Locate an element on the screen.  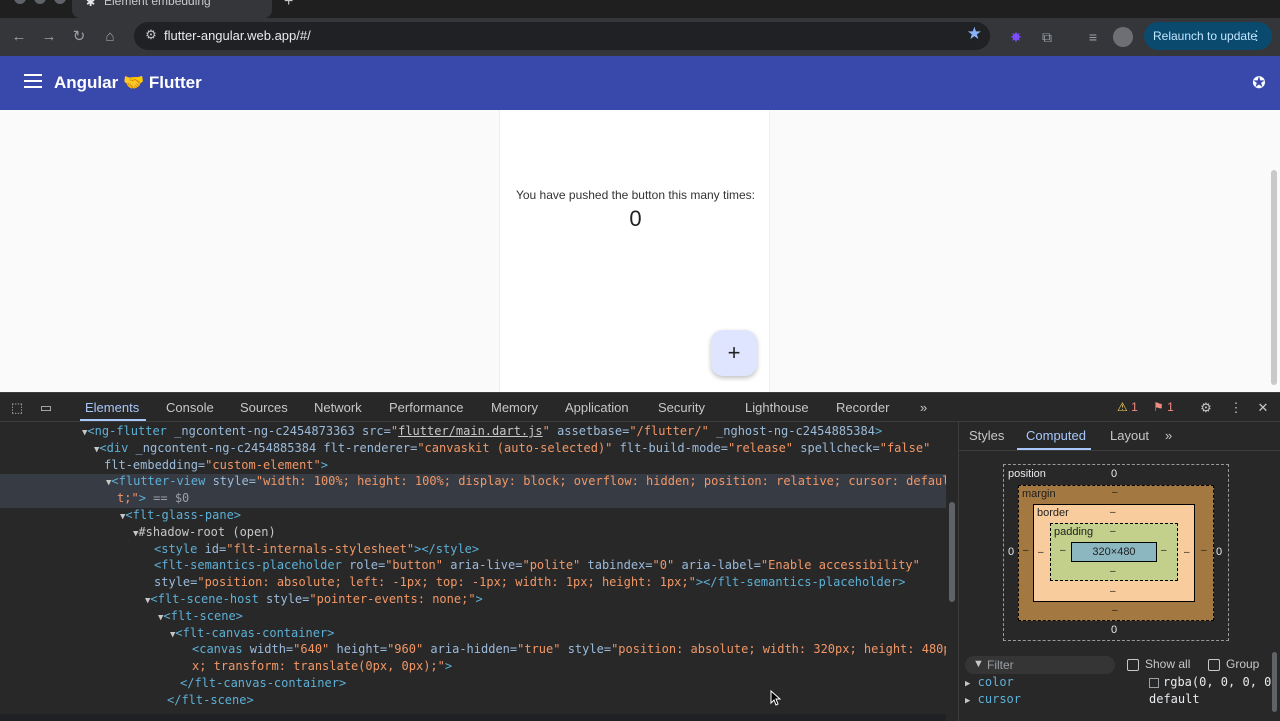
dom-node-line: t;"> == $0 is located at coordinates (473, 500).